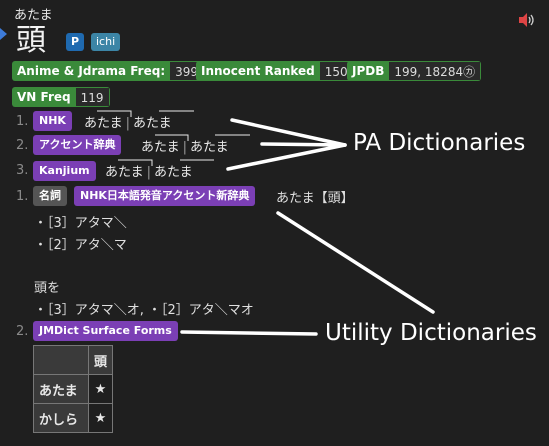 The width and height of the screenshot is (549, 446). What do you see at coordinates (439, 143) in the screenshot?
I see `pa-dictionaries-annotation: PA Dictionaries` at bounding box center [439, 143].